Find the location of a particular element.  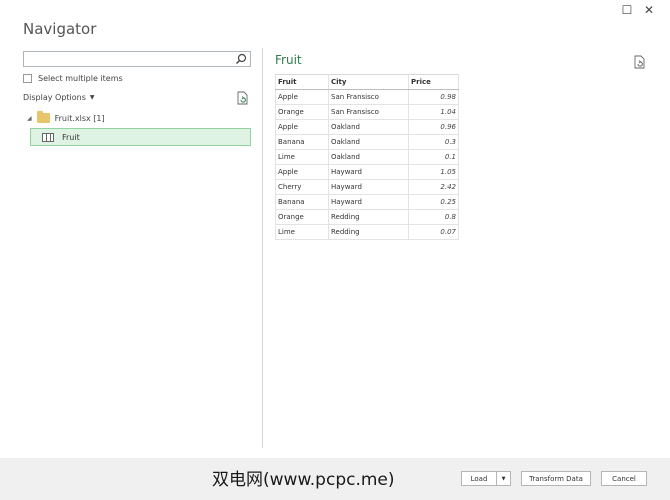

select-multiple-option: Select multiple items is located at coordinates (73, 78).